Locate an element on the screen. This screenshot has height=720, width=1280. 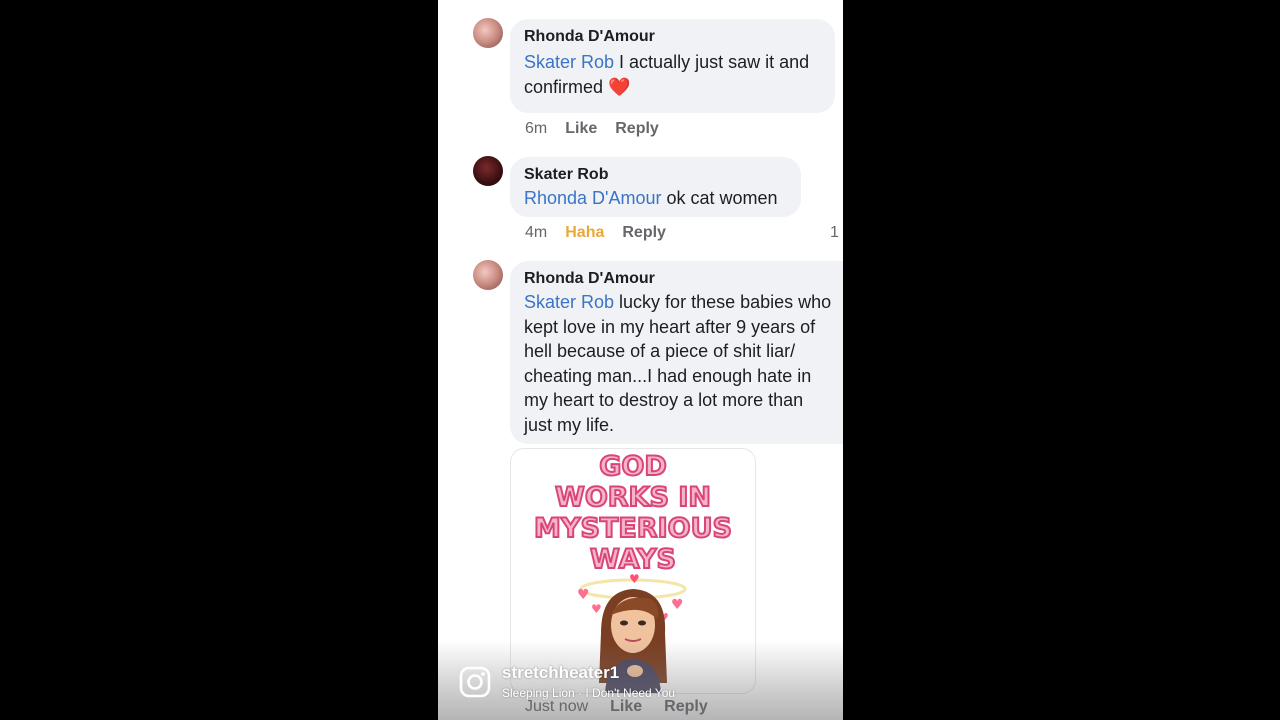
heart-emoji-icon: ❤️ is located at coordinates (619, 86).